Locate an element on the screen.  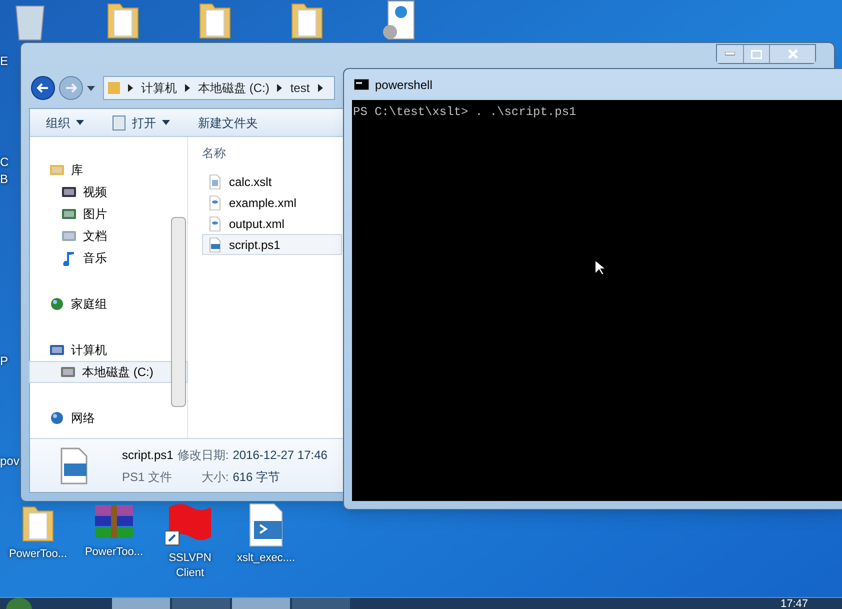
start-button is located at coordinates (19, 603).